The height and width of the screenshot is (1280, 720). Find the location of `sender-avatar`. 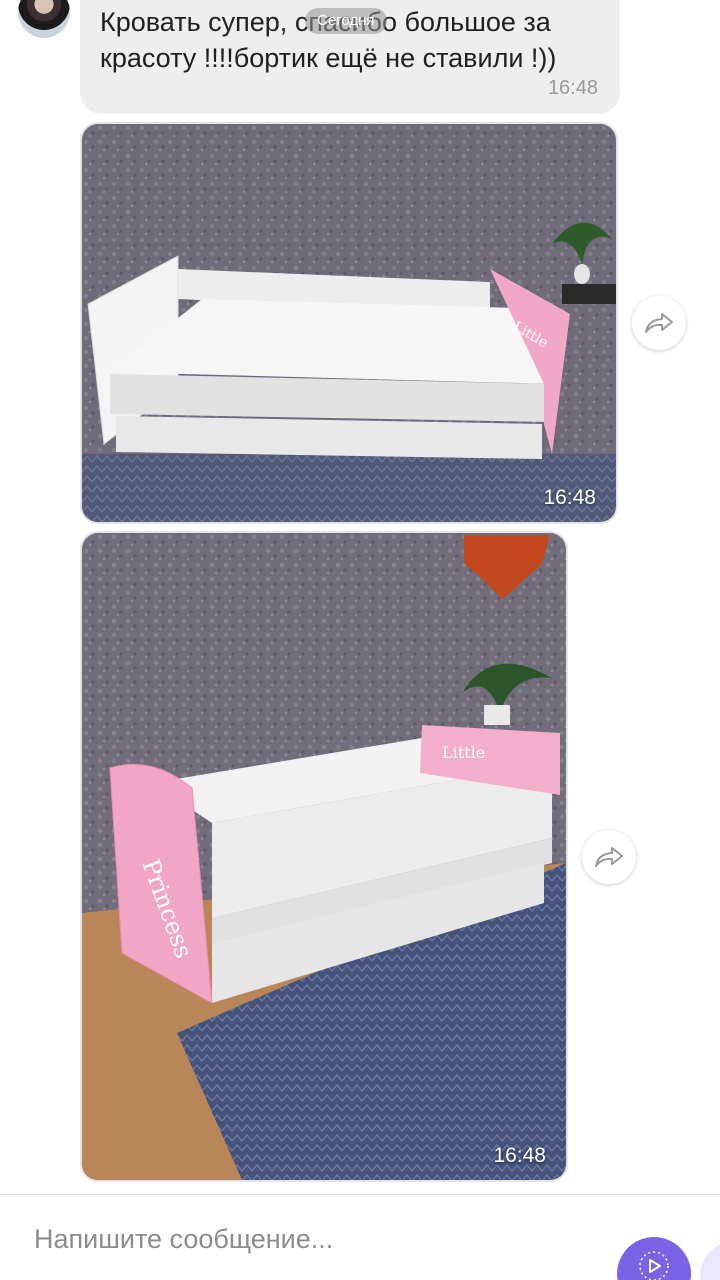

sender-avatar is located at coordinates (44, 19).